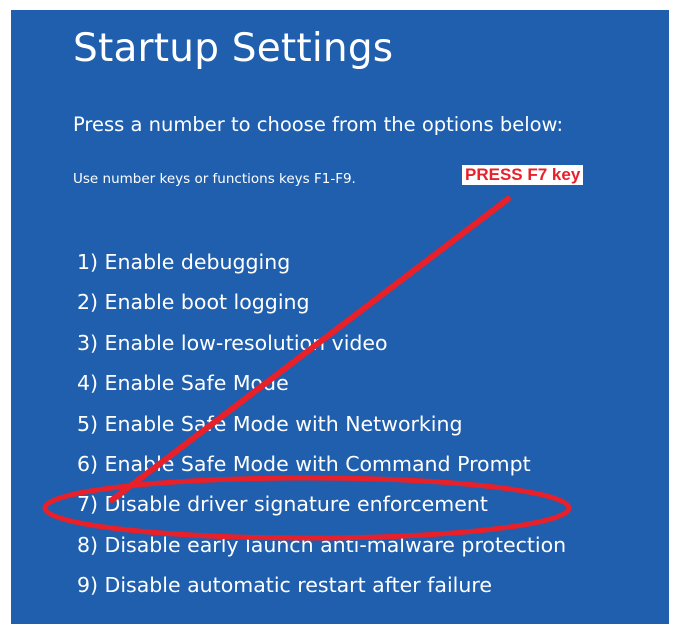 The width and height of the screenshot is (679, 634). Describe the element at coordinates (523, 175) in the screenshot. I see `press-f7-callout: PRESS F7 key` at that location.